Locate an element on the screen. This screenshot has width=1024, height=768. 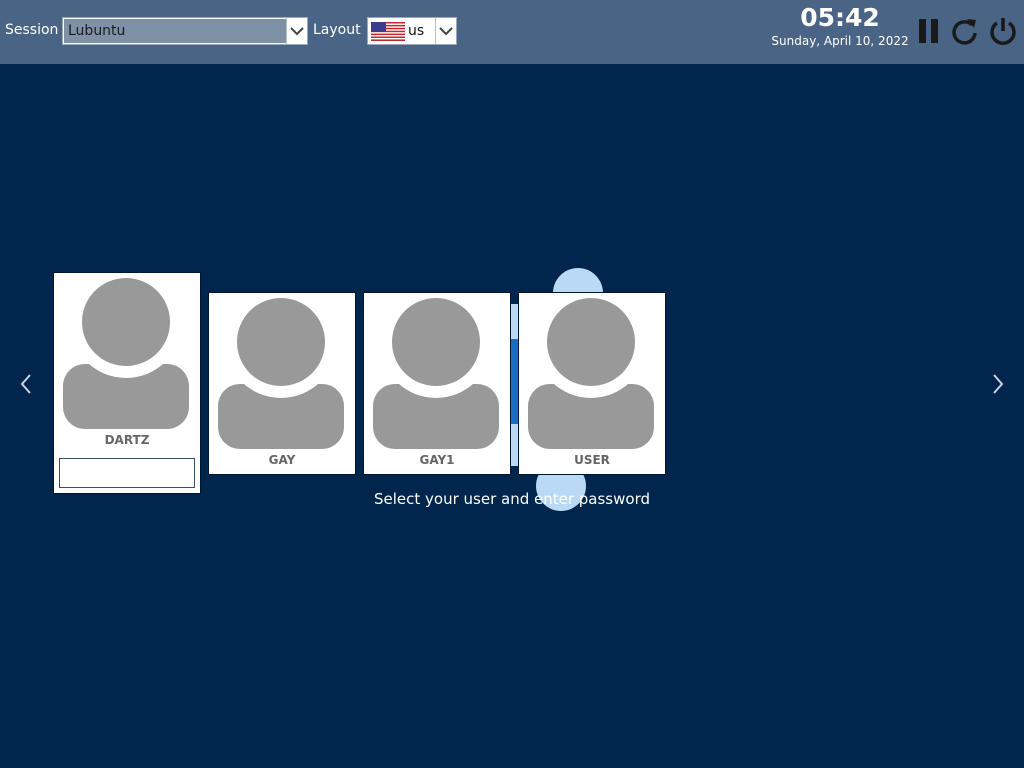
user-name: GAY1 is located at coordinates (437, 460).